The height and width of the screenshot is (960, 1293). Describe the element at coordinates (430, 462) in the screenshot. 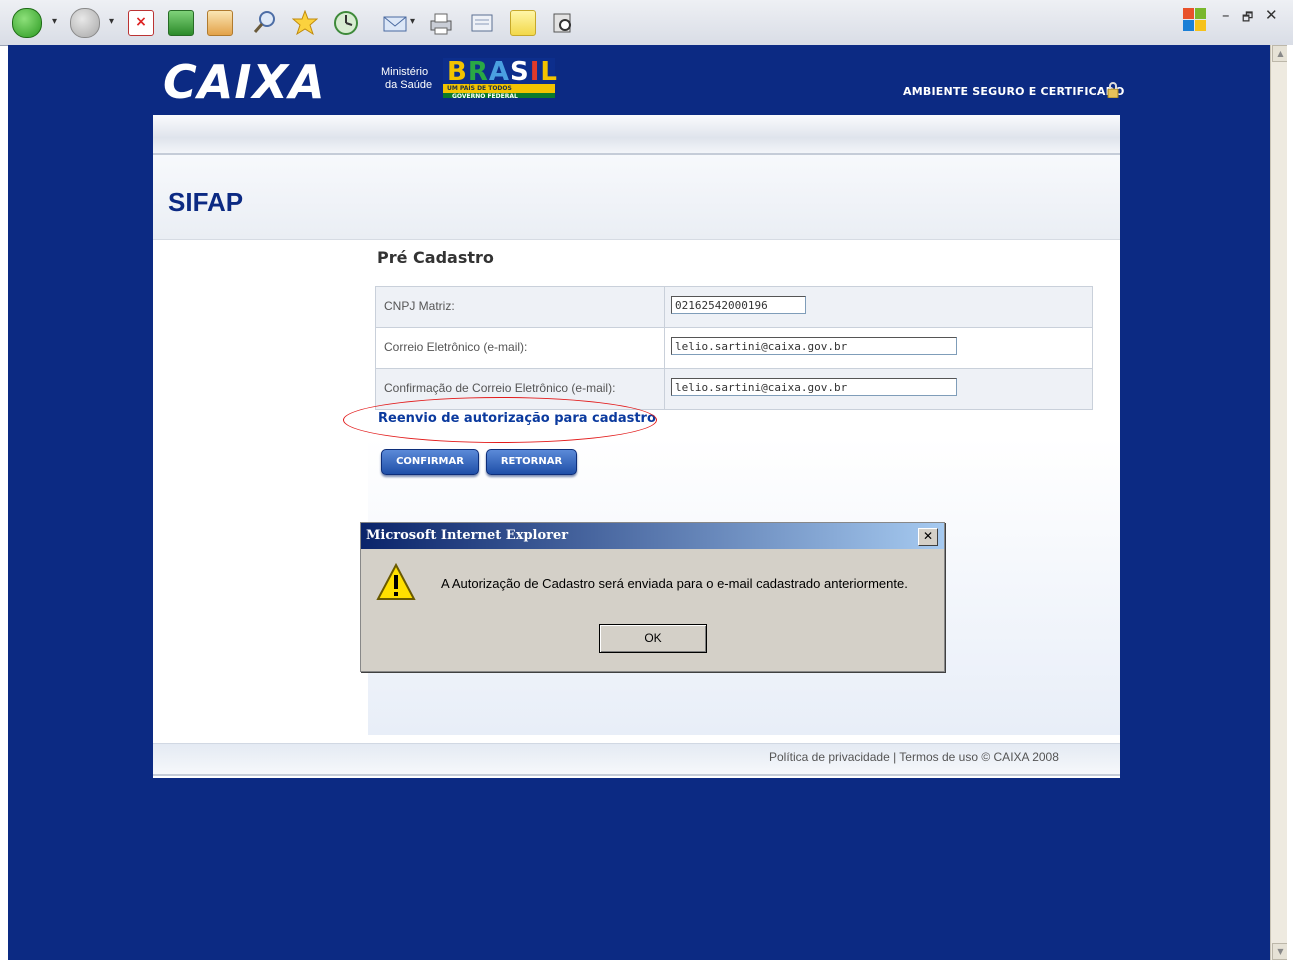

I see `confirm-button: CONFIRMAR` at that location.